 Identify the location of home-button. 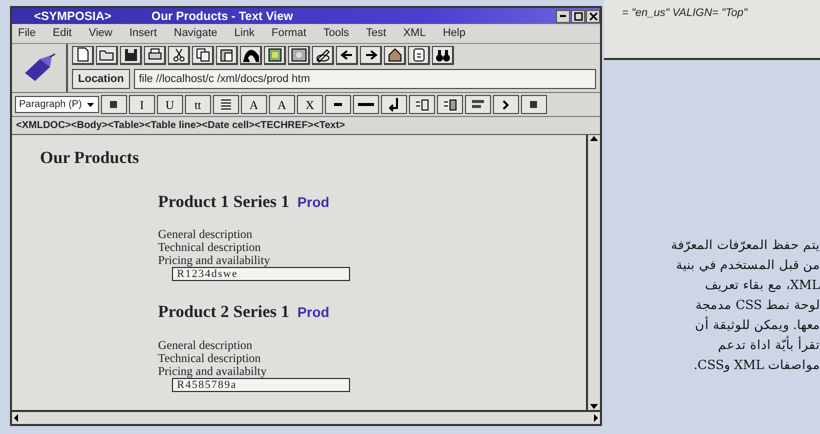
(395, 55).